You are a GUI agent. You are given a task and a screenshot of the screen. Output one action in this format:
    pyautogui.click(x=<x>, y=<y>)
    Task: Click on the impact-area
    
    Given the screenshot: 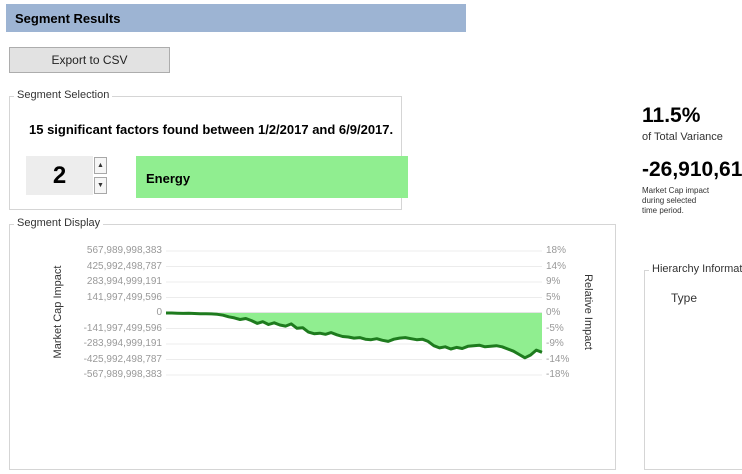 What is the action you would take?
    pyautogui.click(x=354, y=335)
    